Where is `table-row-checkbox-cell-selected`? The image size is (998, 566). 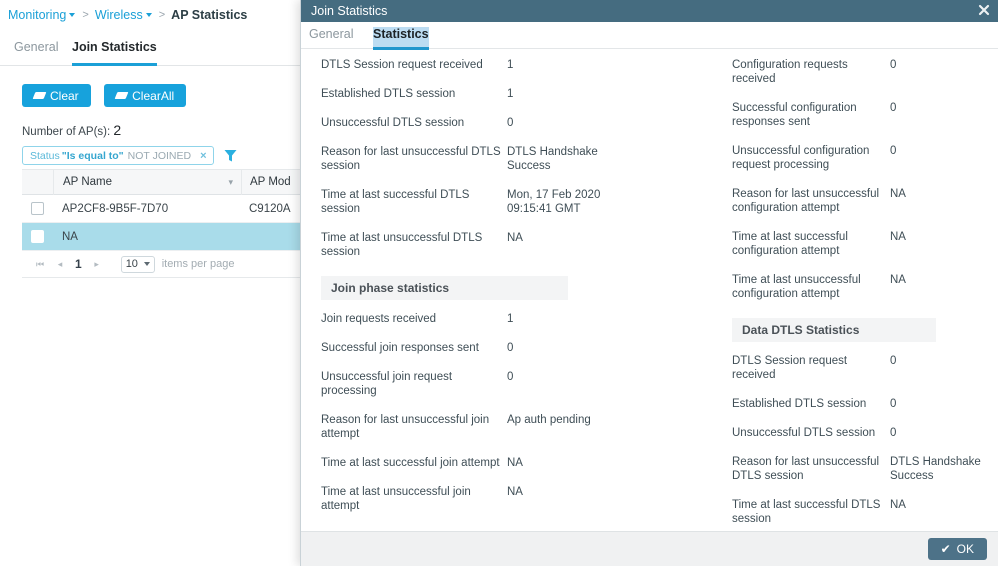
table-row-checkbox-cell-selected is located at coordinates (37, 236).